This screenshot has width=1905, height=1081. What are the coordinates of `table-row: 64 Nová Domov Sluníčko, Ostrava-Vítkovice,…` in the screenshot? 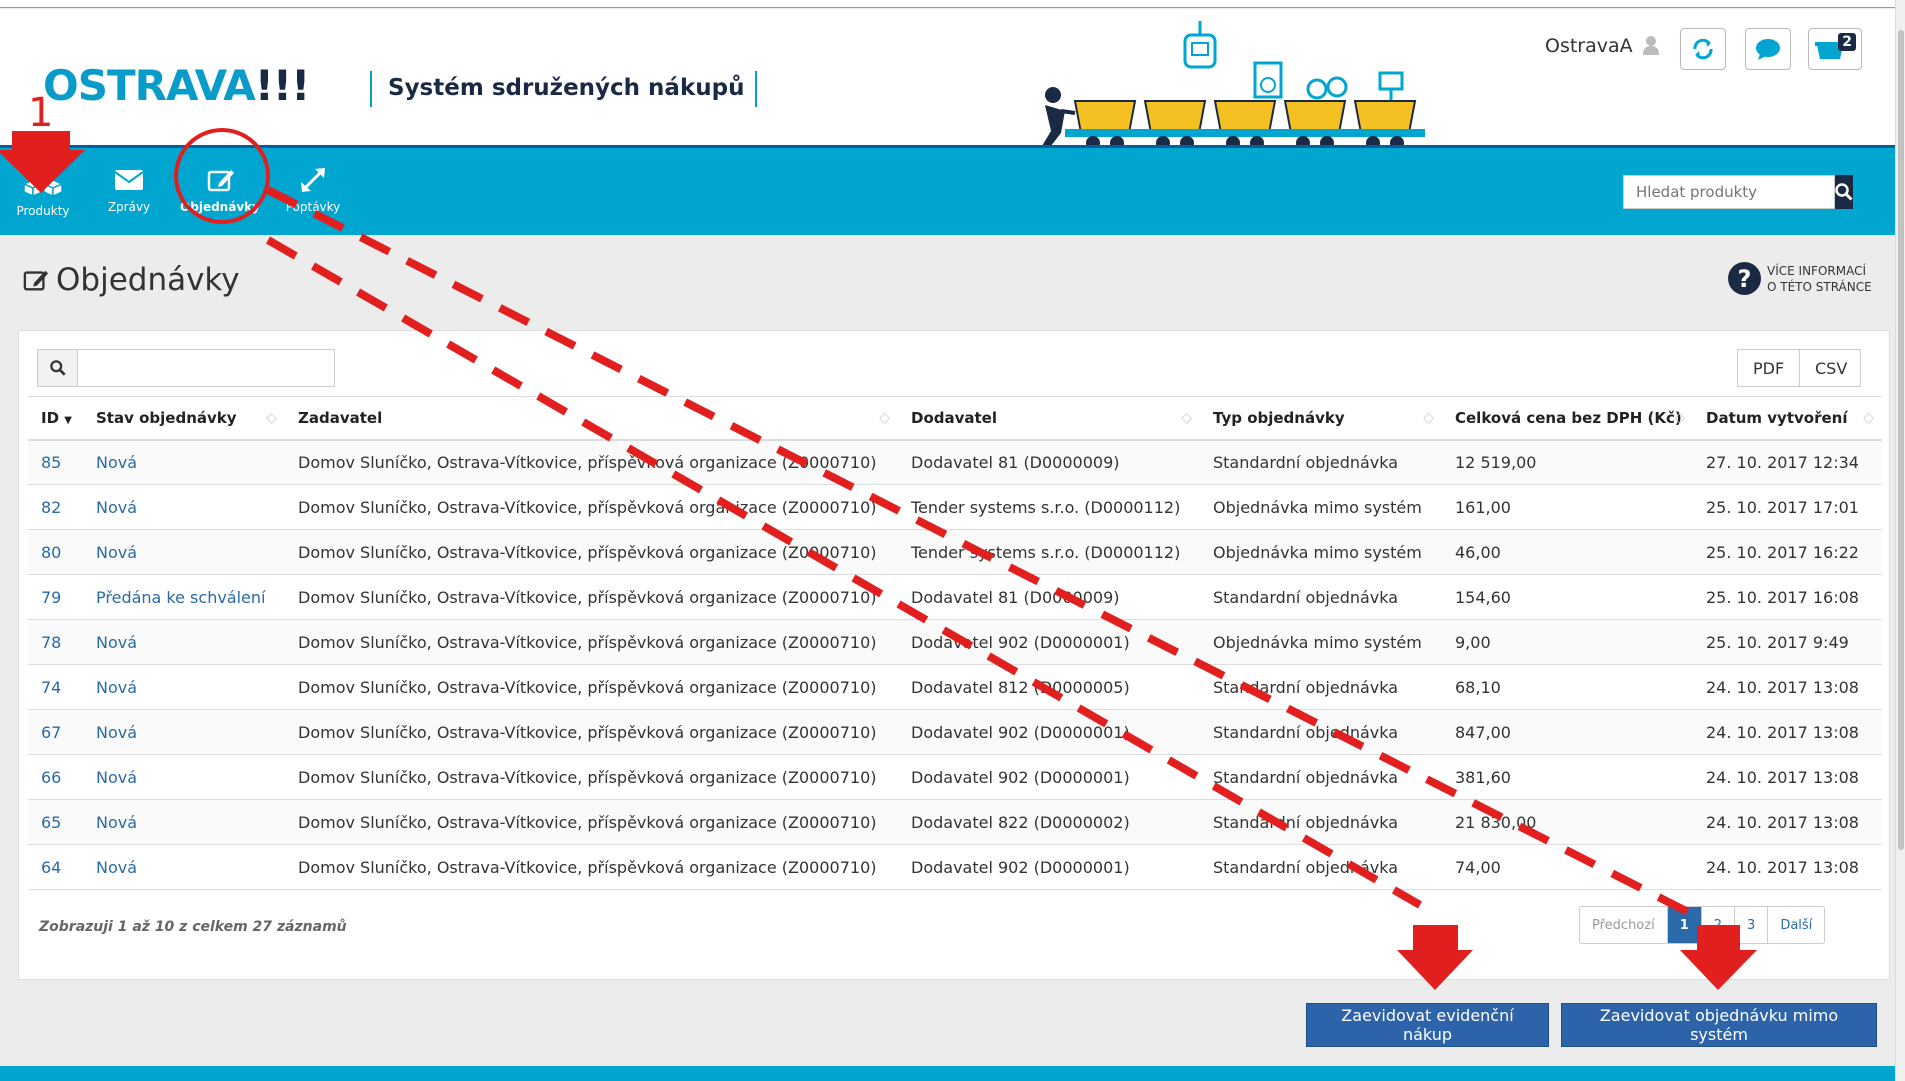 It's located at (955, 867).